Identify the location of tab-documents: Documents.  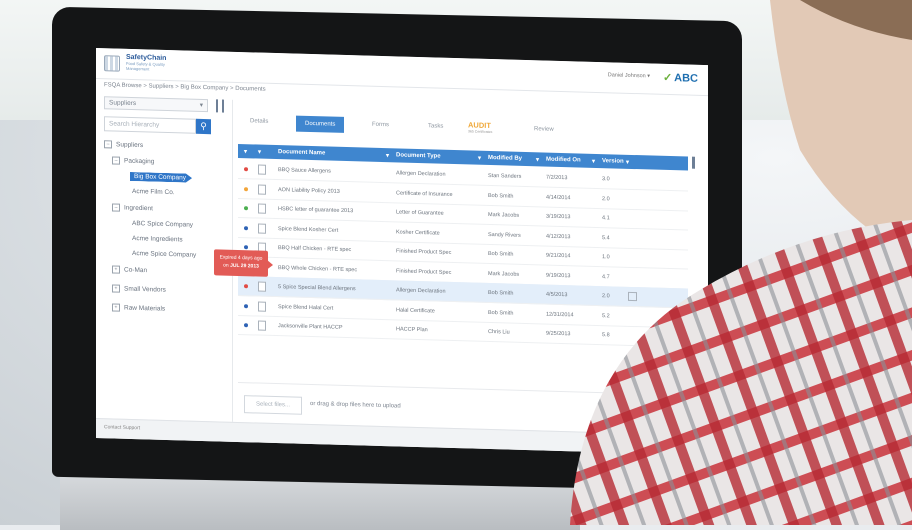
(320, 124).